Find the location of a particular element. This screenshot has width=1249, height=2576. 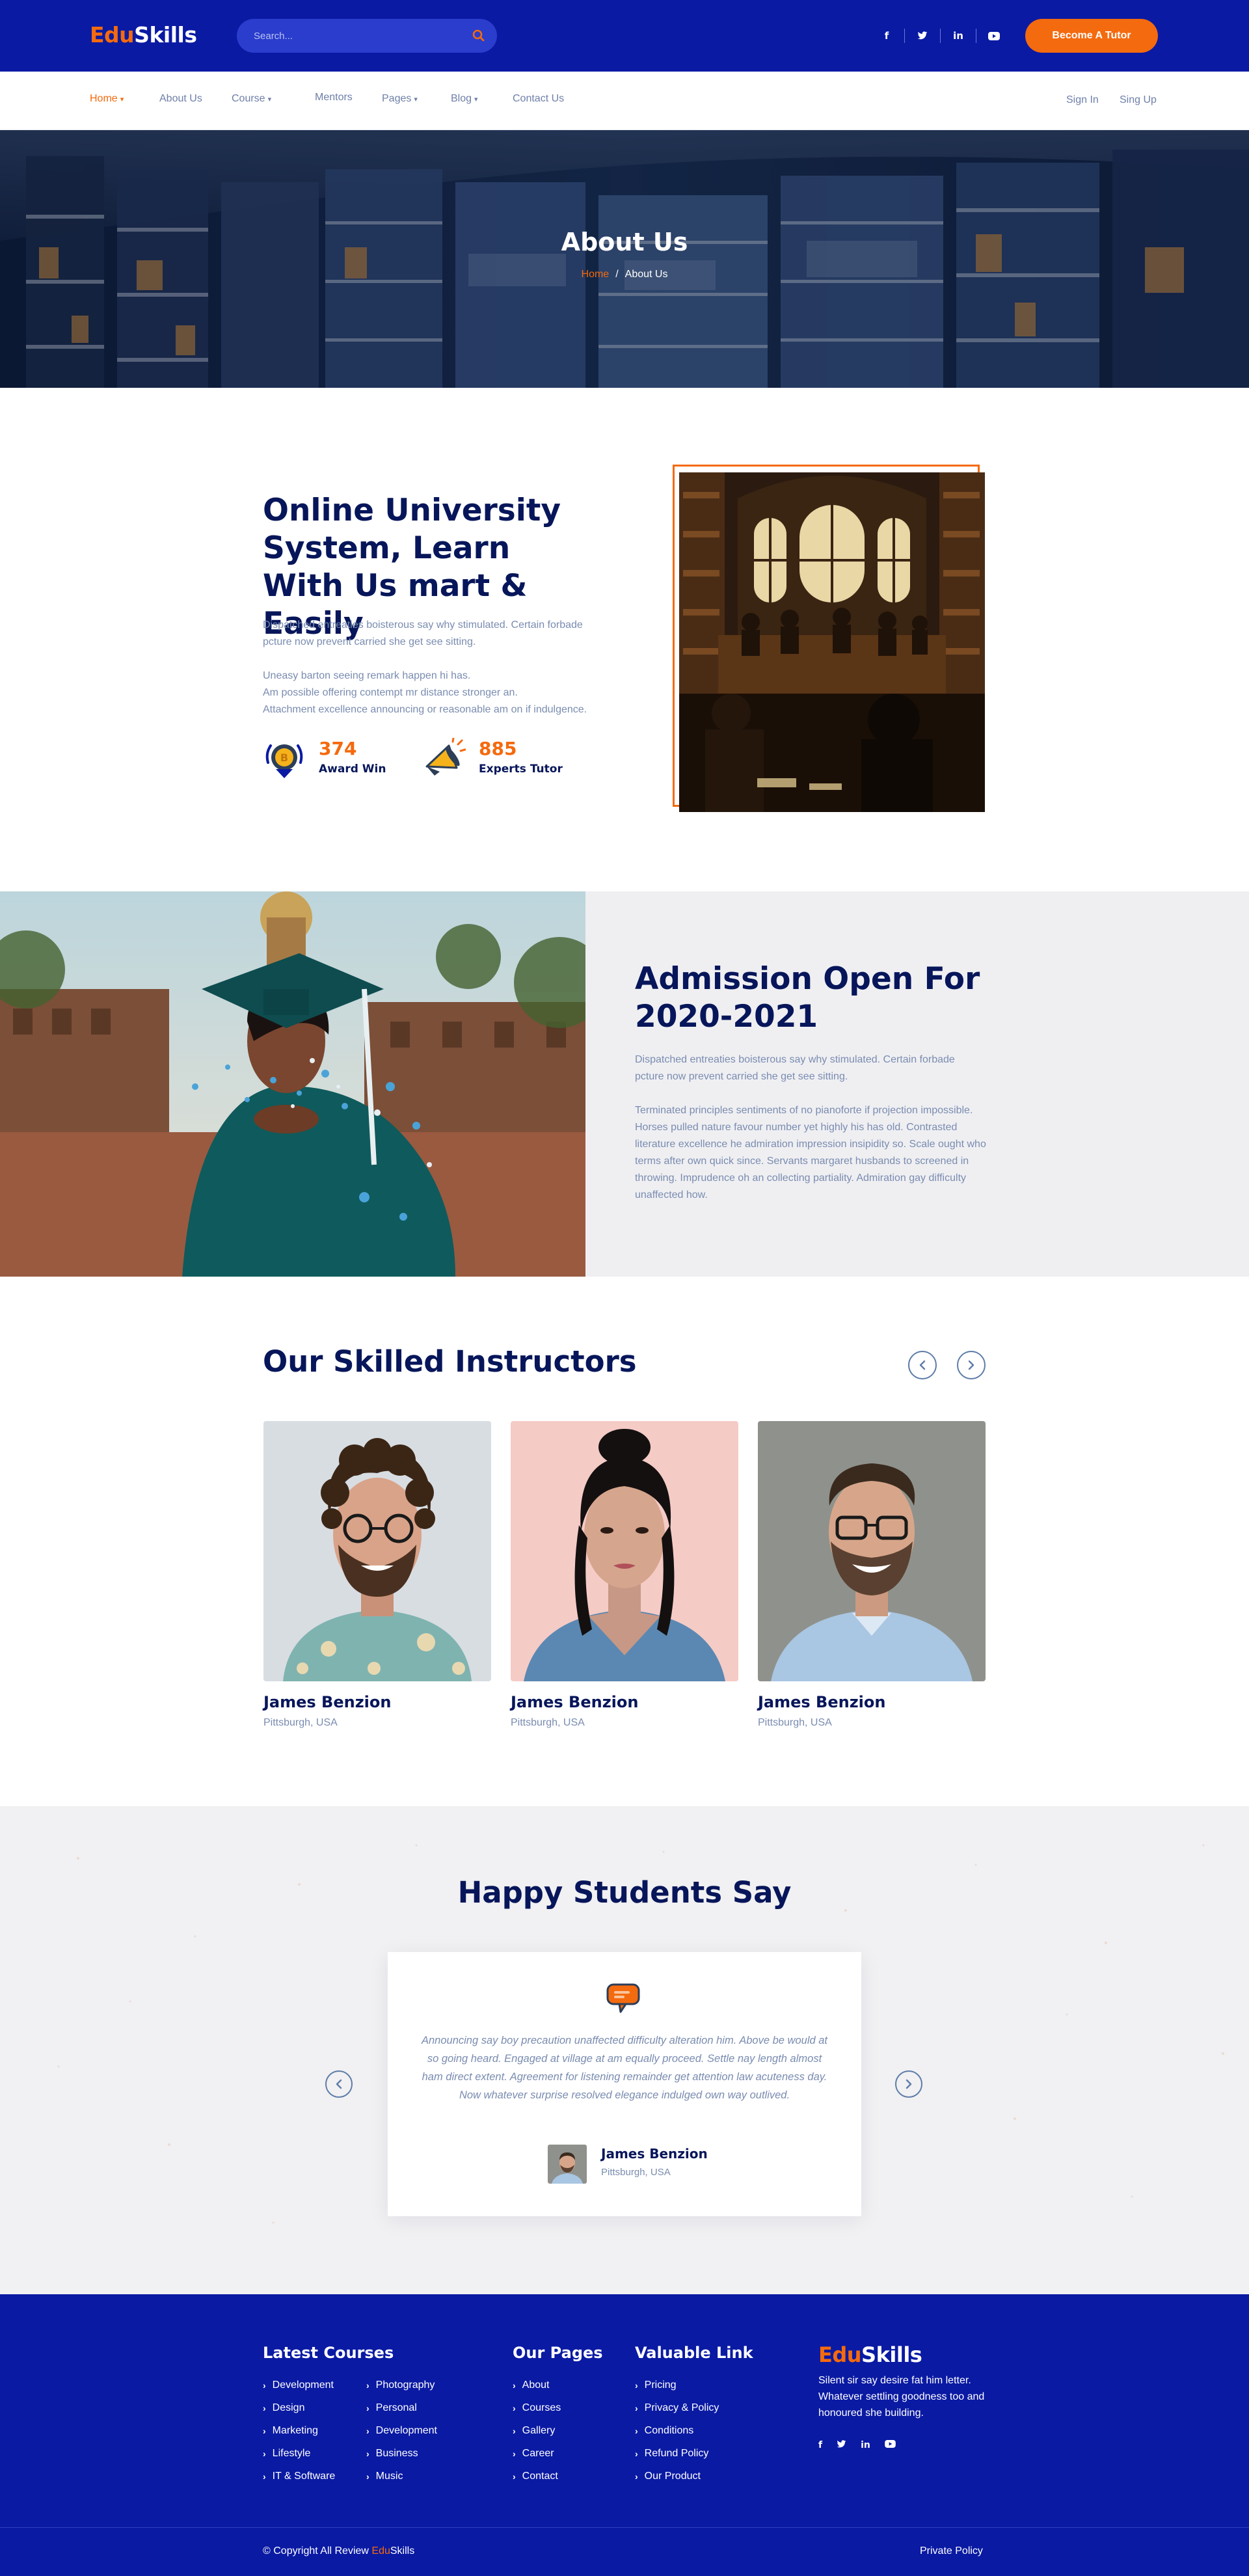

footer-logo: EduSkills is located at coordinates (870, 2354).